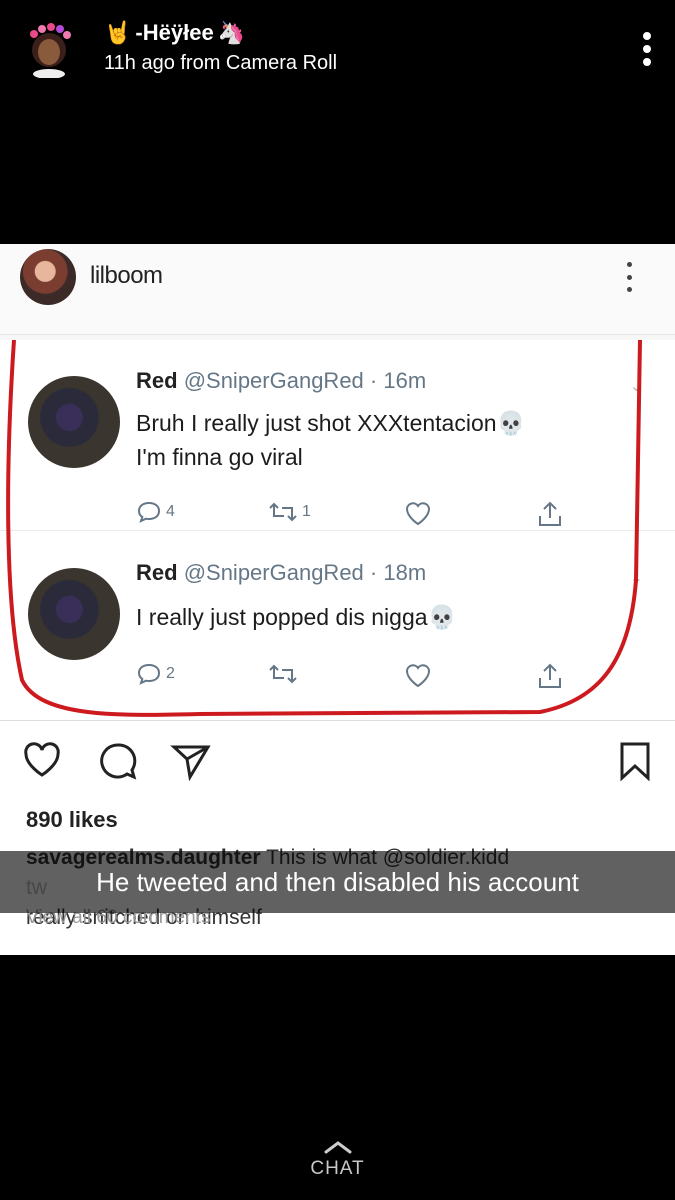 This screenshot has height=1200, width=675. Describe the element at coordinates (48, 277) in the screenshot. I see `ig-avatar` at that location.